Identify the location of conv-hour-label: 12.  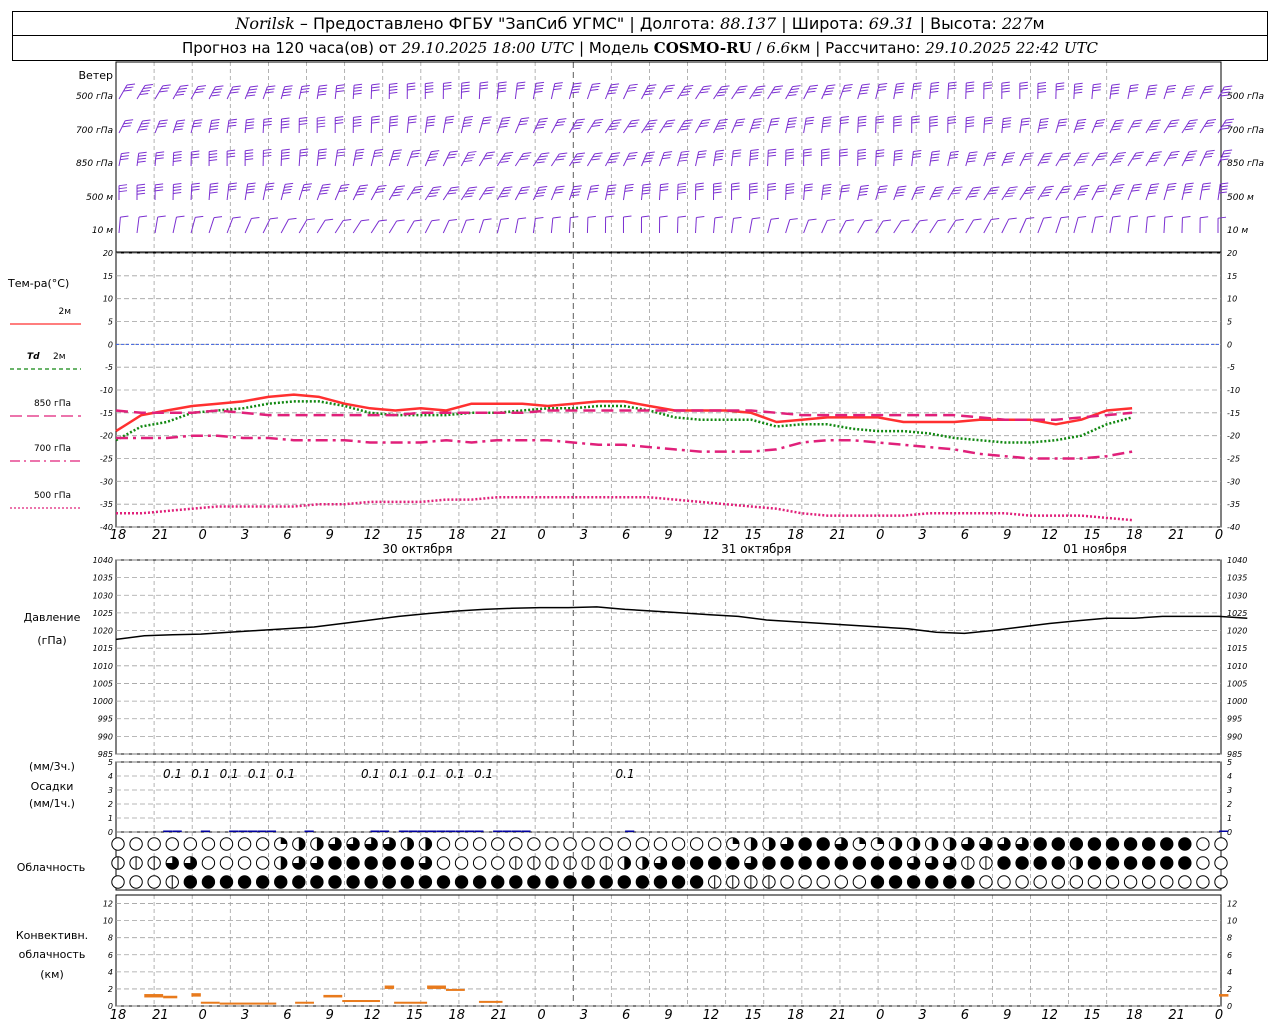
(1049, 1015).